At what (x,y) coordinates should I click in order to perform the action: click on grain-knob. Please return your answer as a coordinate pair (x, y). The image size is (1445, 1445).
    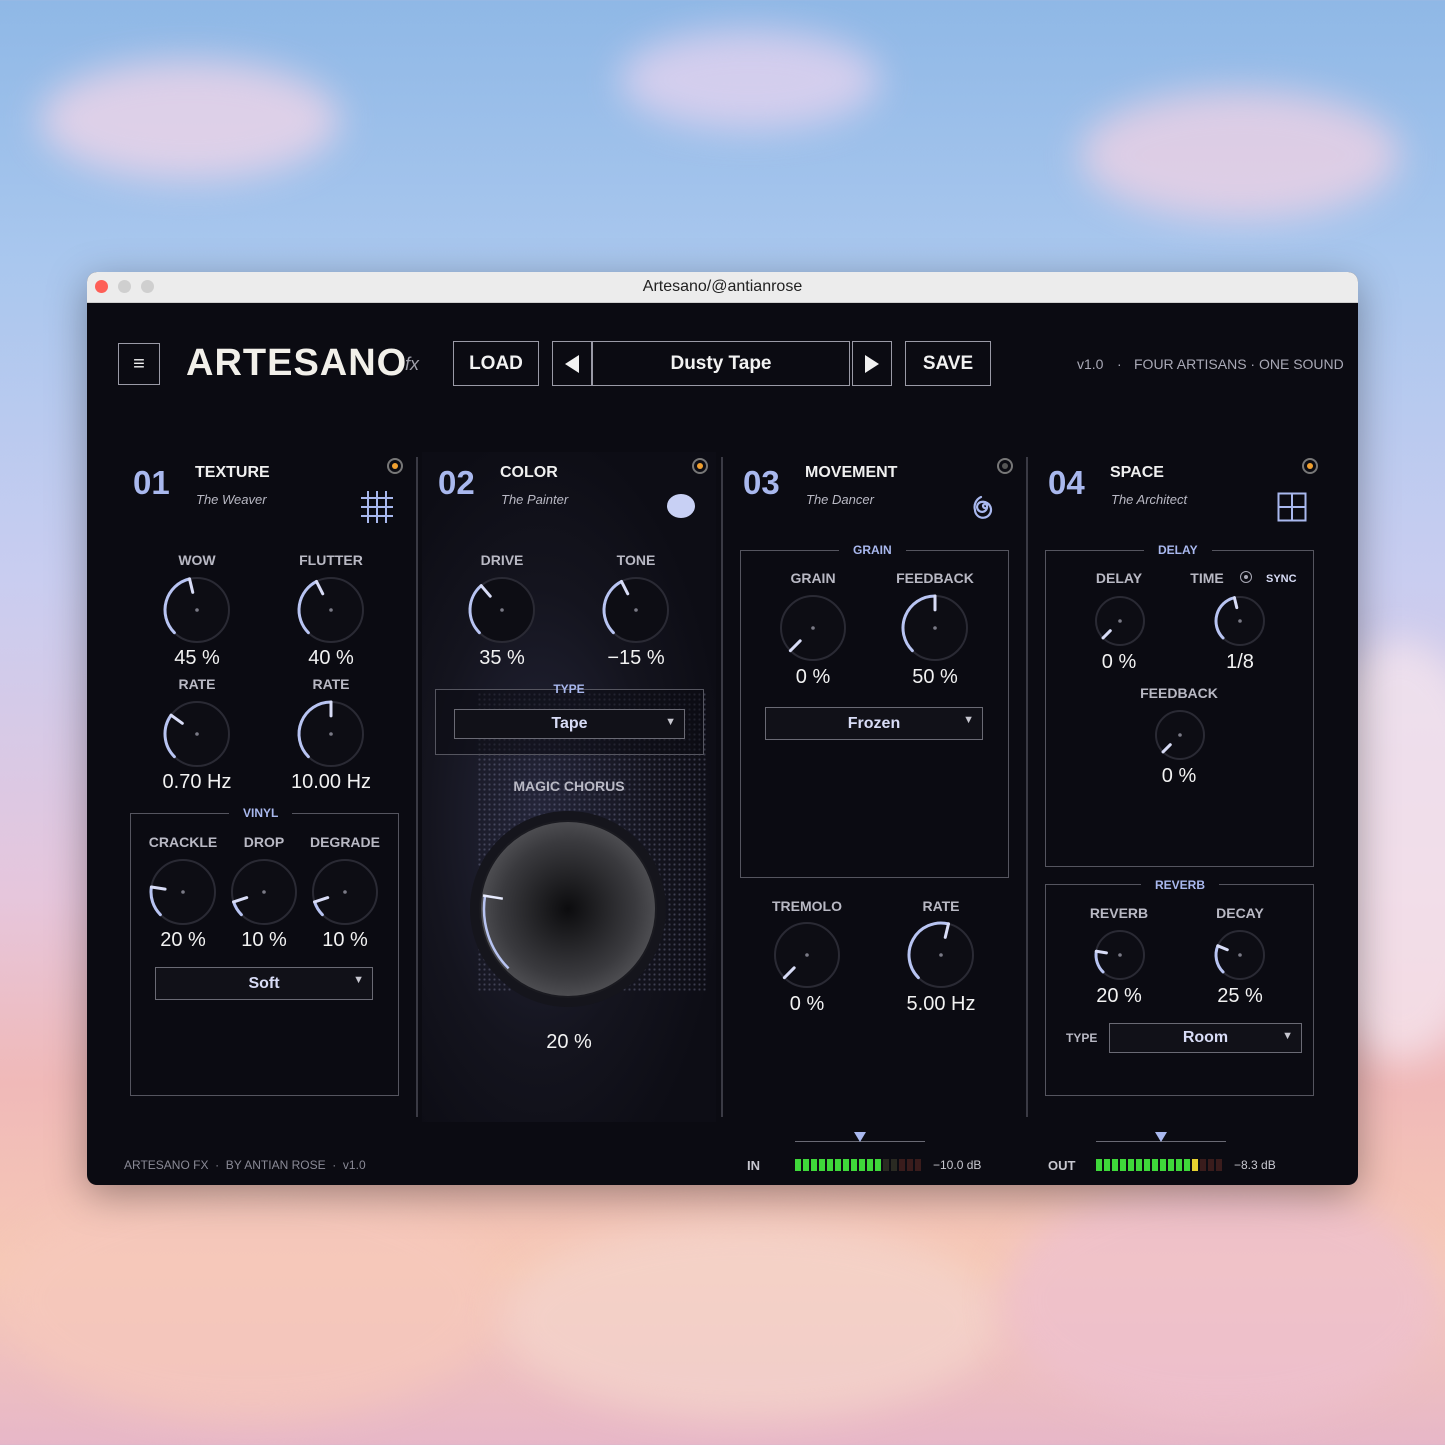
    Looking at the image, I should click on (813, 628).